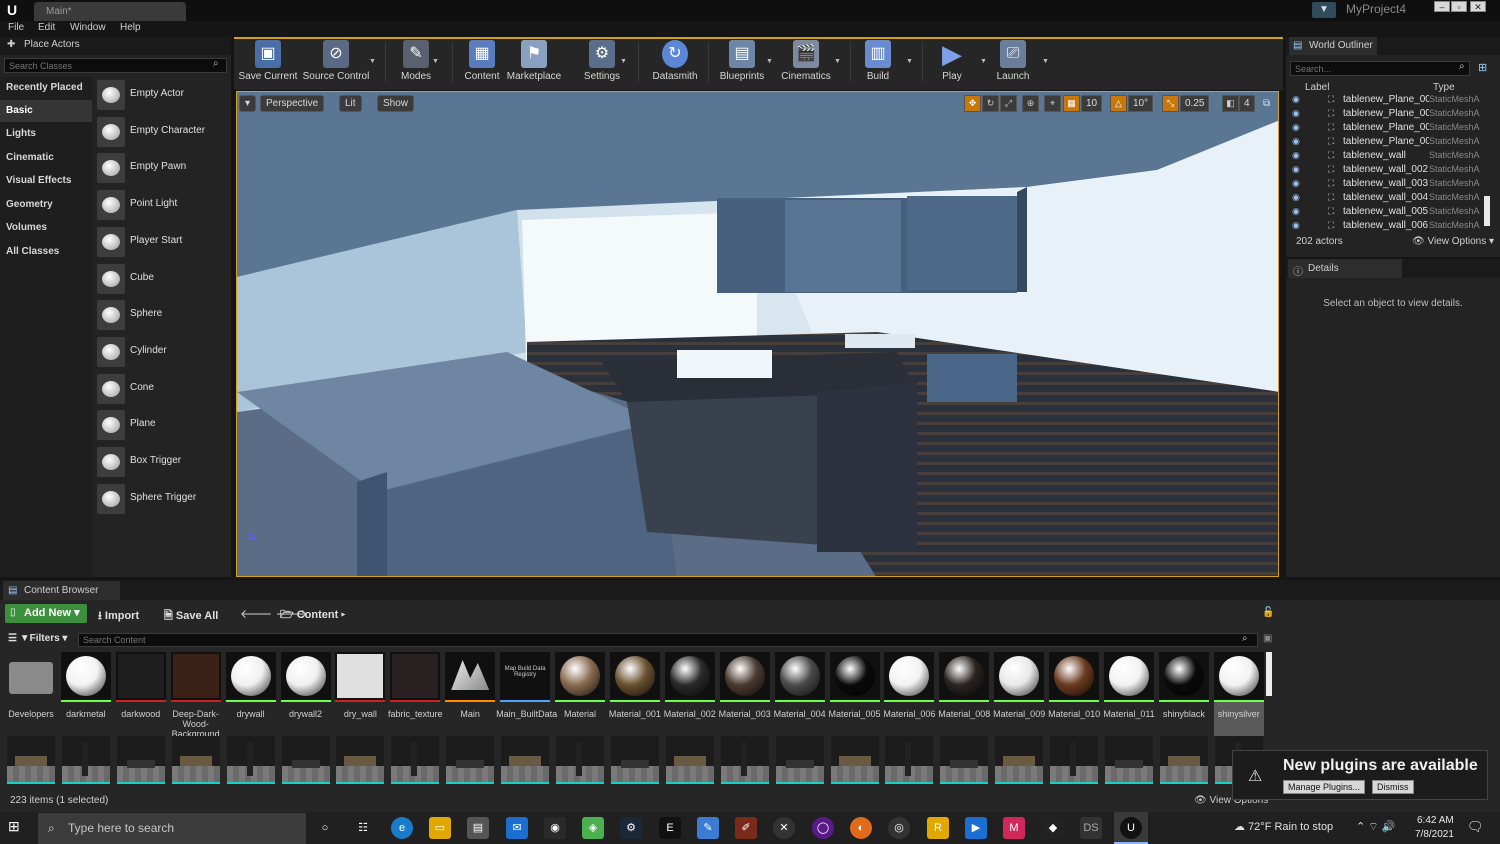  Describe the element at coordinates (938, 828) in the screenshot. I see `rockstar-icon: R` at that location.